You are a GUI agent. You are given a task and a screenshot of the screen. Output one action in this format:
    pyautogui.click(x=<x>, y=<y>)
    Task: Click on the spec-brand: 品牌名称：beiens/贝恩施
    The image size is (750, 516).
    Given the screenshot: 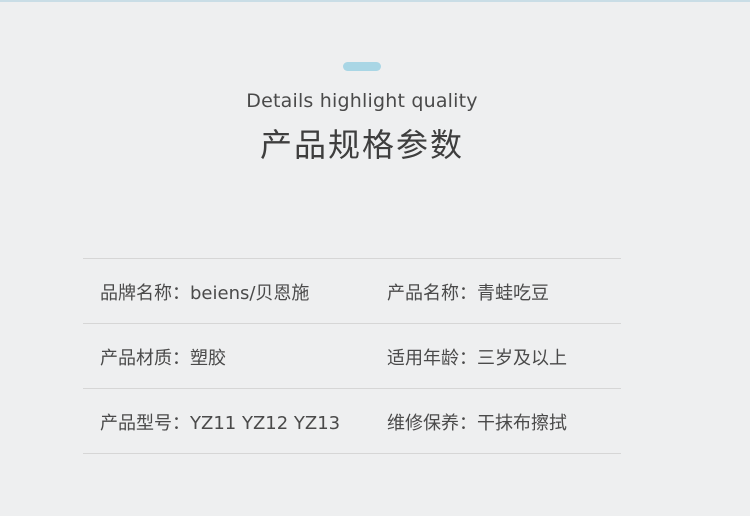 What is the action you would take?
    pyautogui.click(x=205, y=293)
    